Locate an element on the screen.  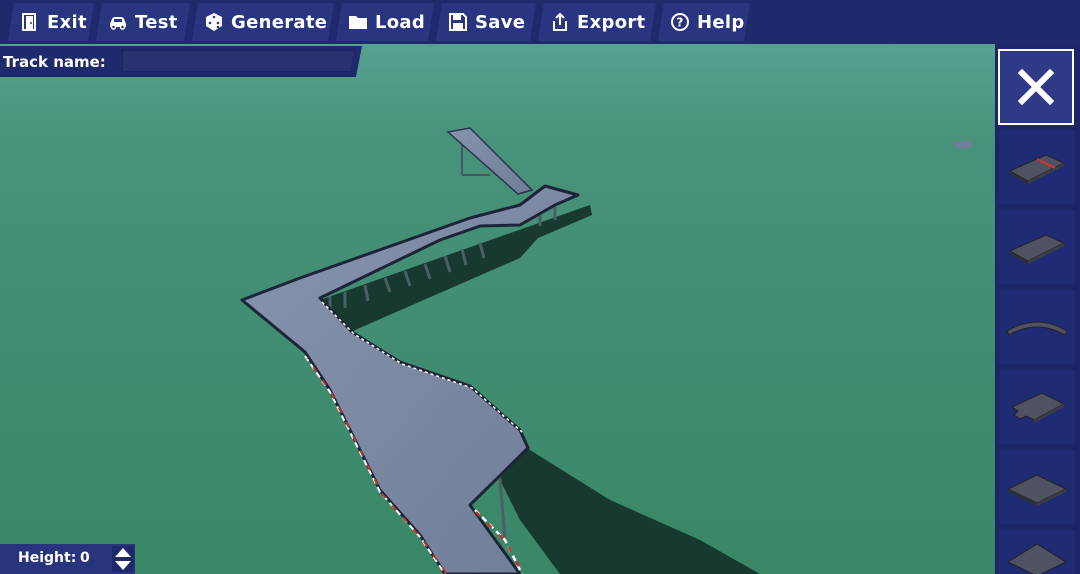
close-palette-button is located at coordinates (1036, 87).